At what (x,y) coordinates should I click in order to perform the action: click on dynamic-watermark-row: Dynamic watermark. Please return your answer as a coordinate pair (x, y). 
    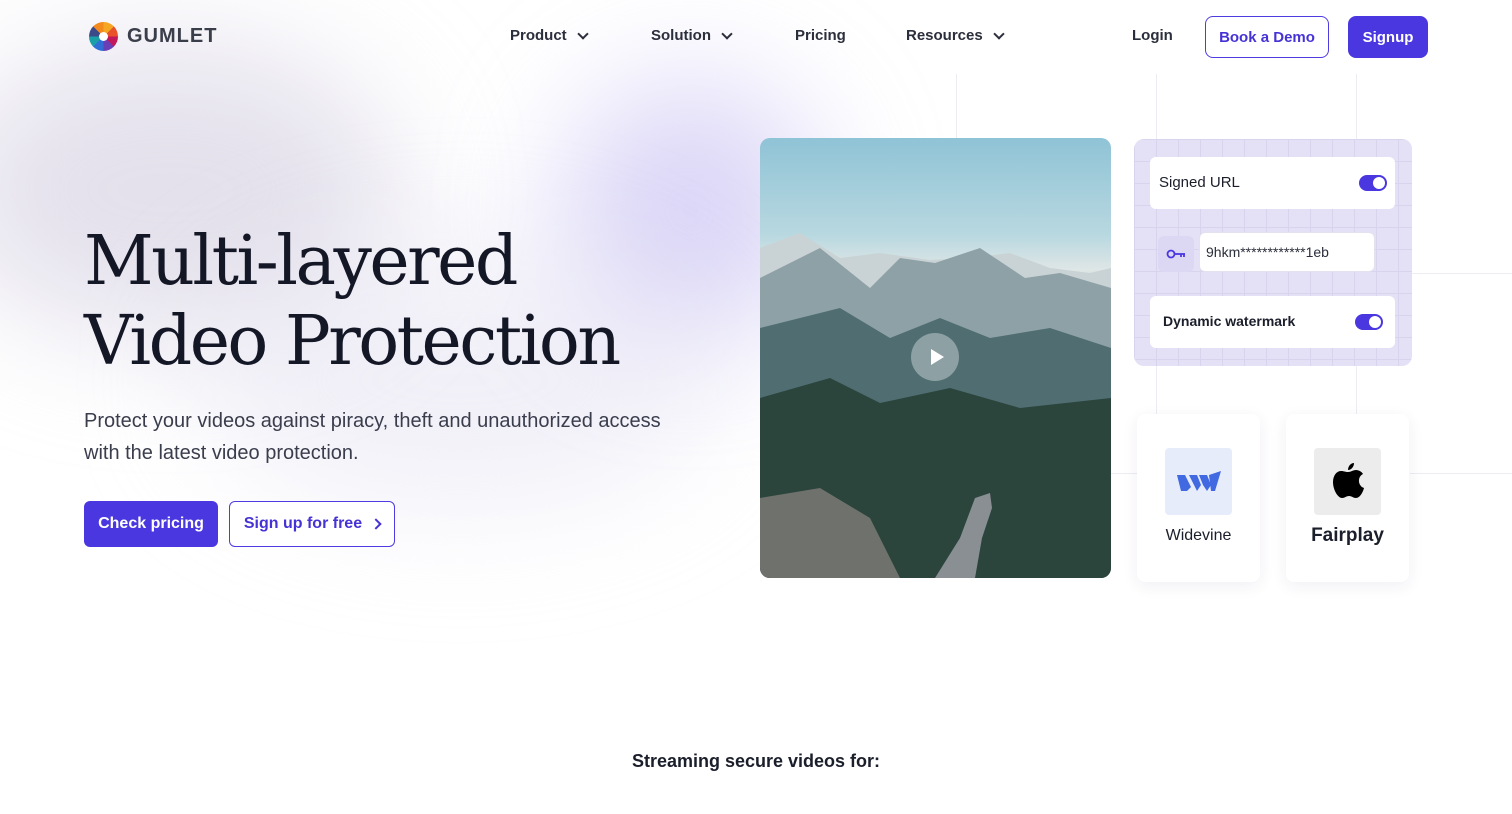
    Looking at the image, I should click on (1272, 322).